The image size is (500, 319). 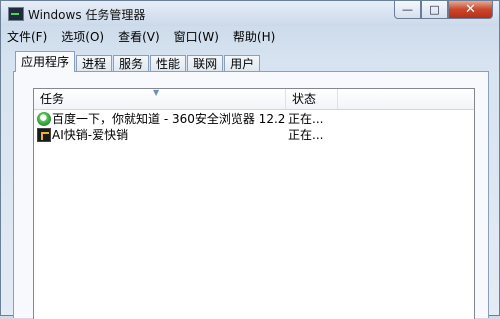 I want to click on tab-applications: 应用程序, so click(x=45, y=61).